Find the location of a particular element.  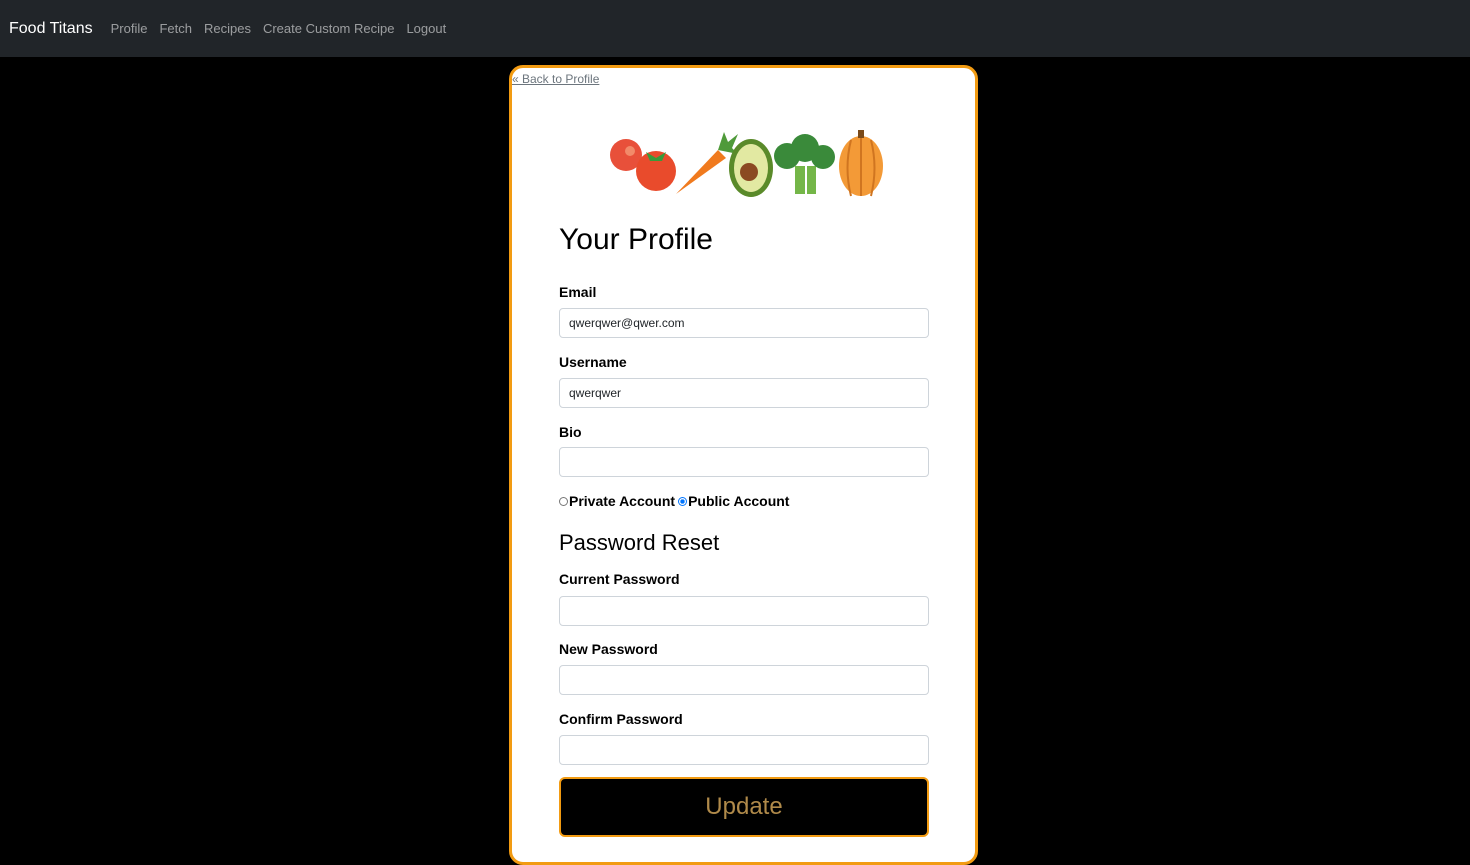

vegetables-banner is located at coordinates (746, 163).